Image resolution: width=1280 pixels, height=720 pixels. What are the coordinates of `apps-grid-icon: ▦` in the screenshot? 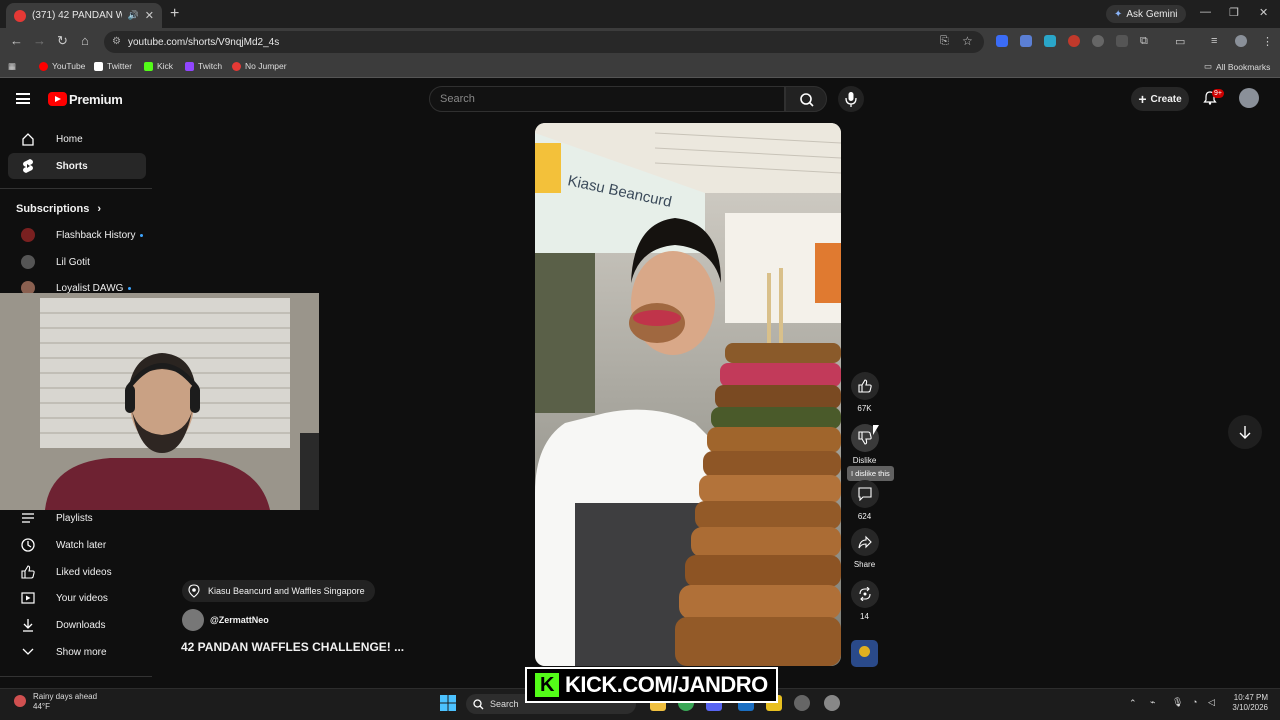 It's located at (12, 66).